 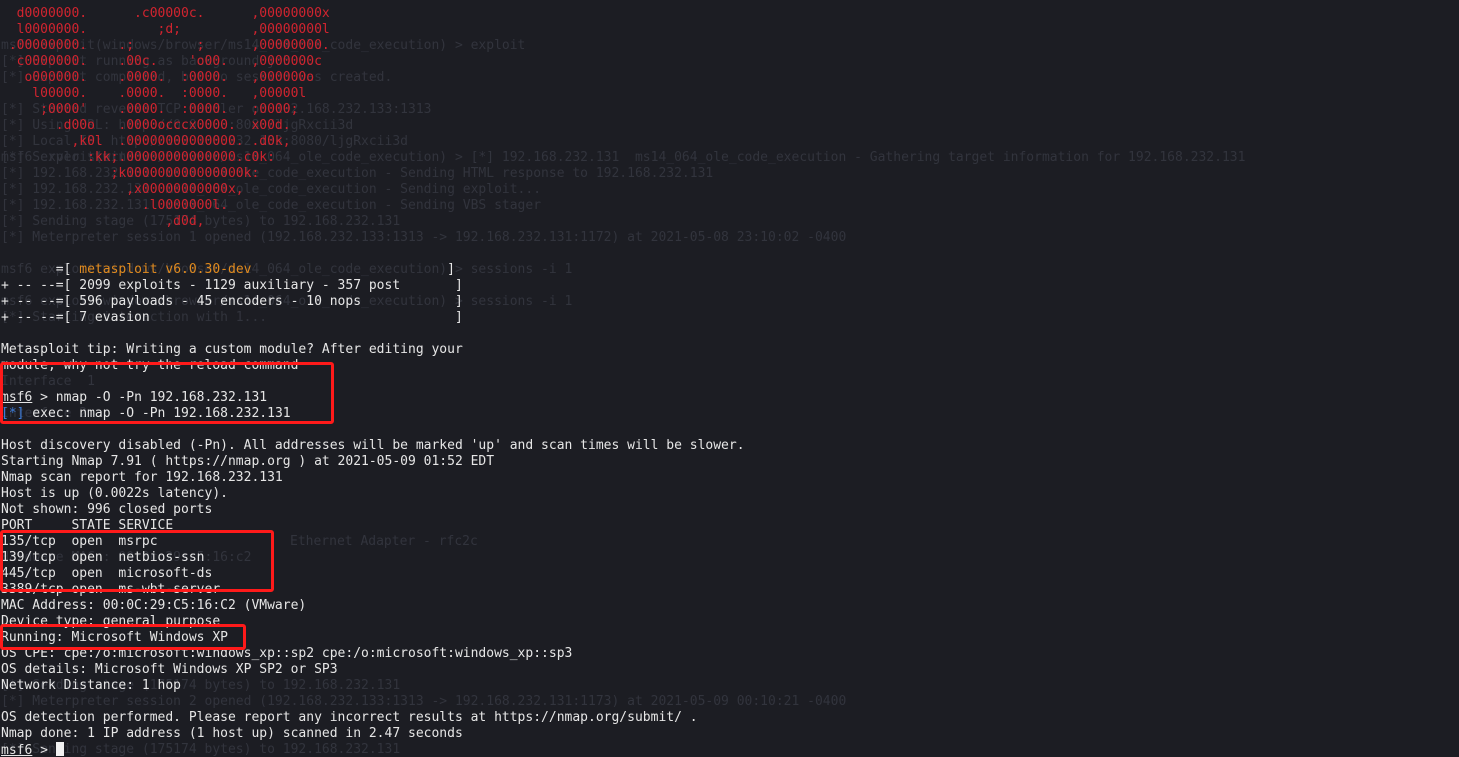 What do you see at coordinates (122, 189) in the screenshot?
I see `banner-line: ,x00000000000x,` at bounding box center [122, 189].